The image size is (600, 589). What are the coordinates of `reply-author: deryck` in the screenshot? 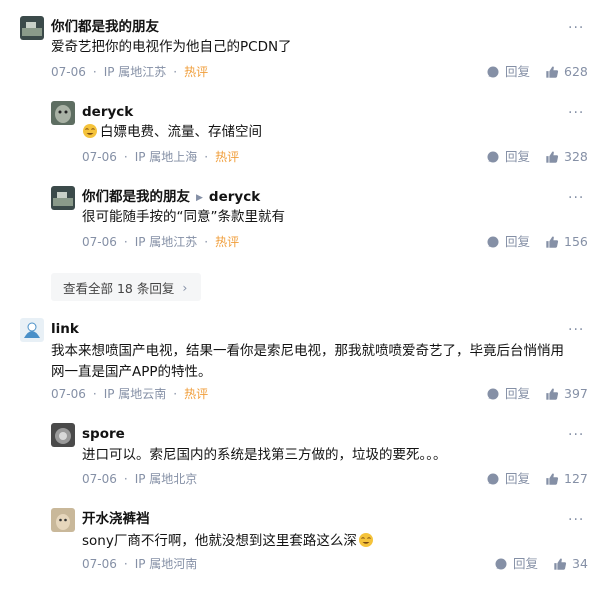 It's located at (107, 112).